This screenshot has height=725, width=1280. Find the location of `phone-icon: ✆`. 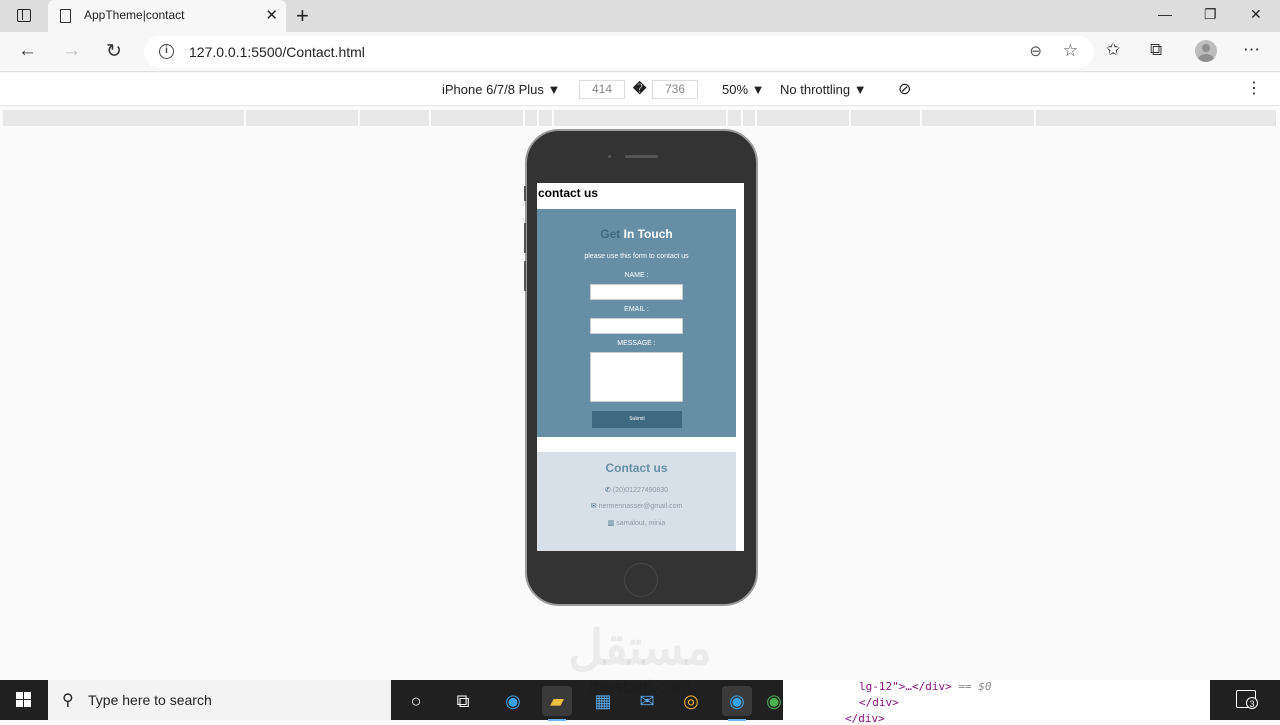

phone-icon: ✆ is located at coordinates (607, 490).